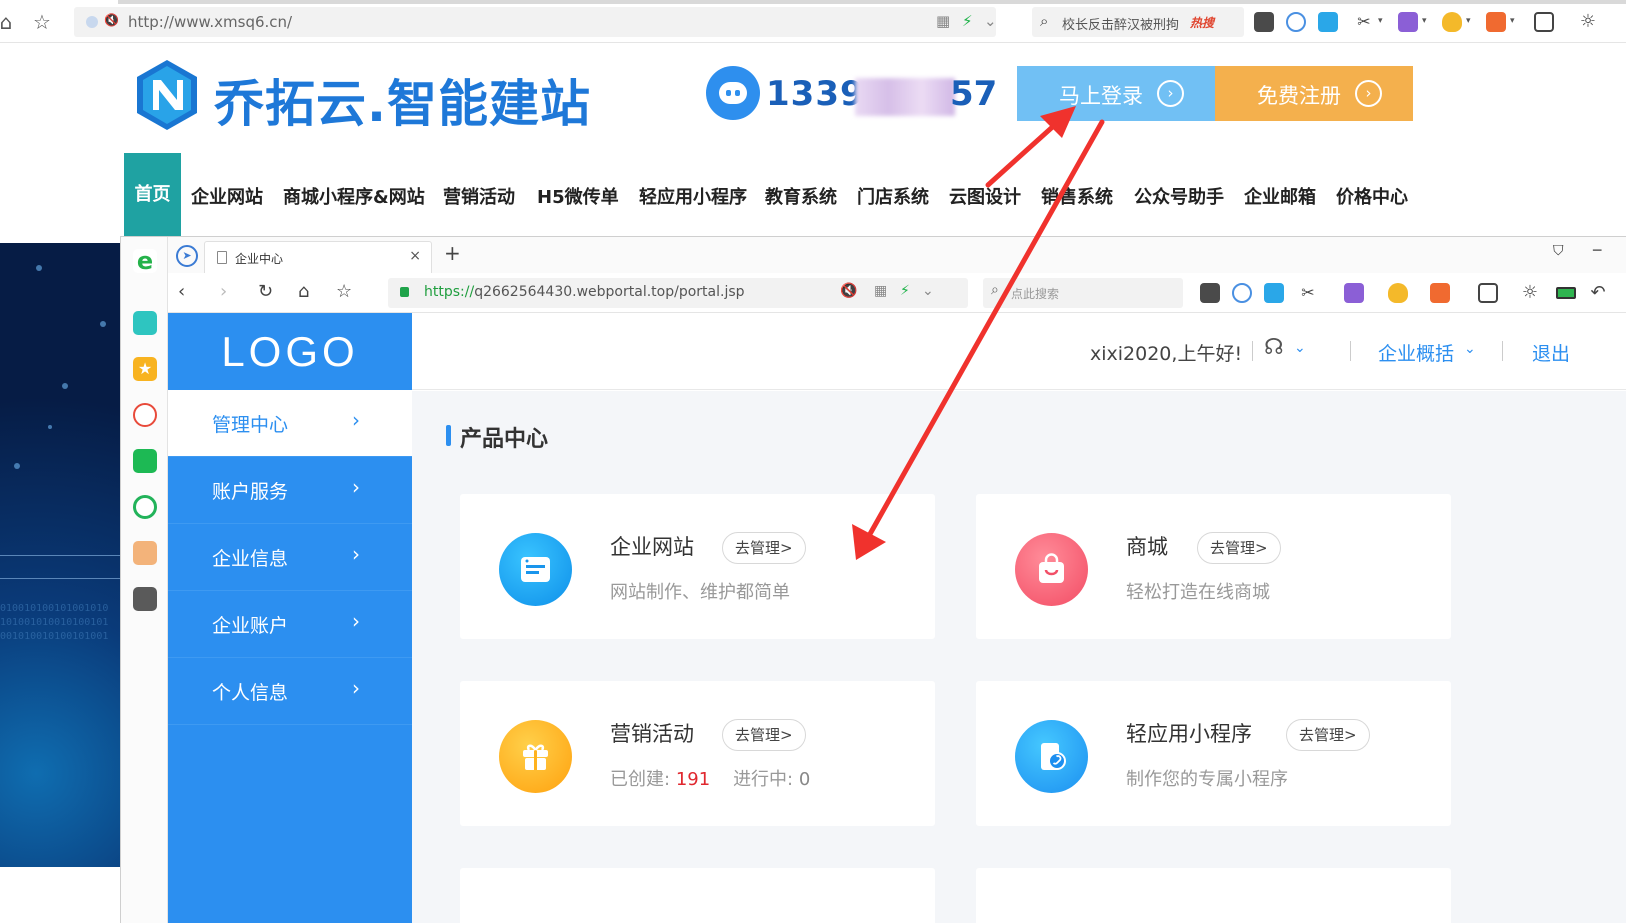  Describe the element at coordinates (1213, 566) in the screenshot. I see `product-card-shop: 商城 去管理> 轻松打造在线商城` at that location.